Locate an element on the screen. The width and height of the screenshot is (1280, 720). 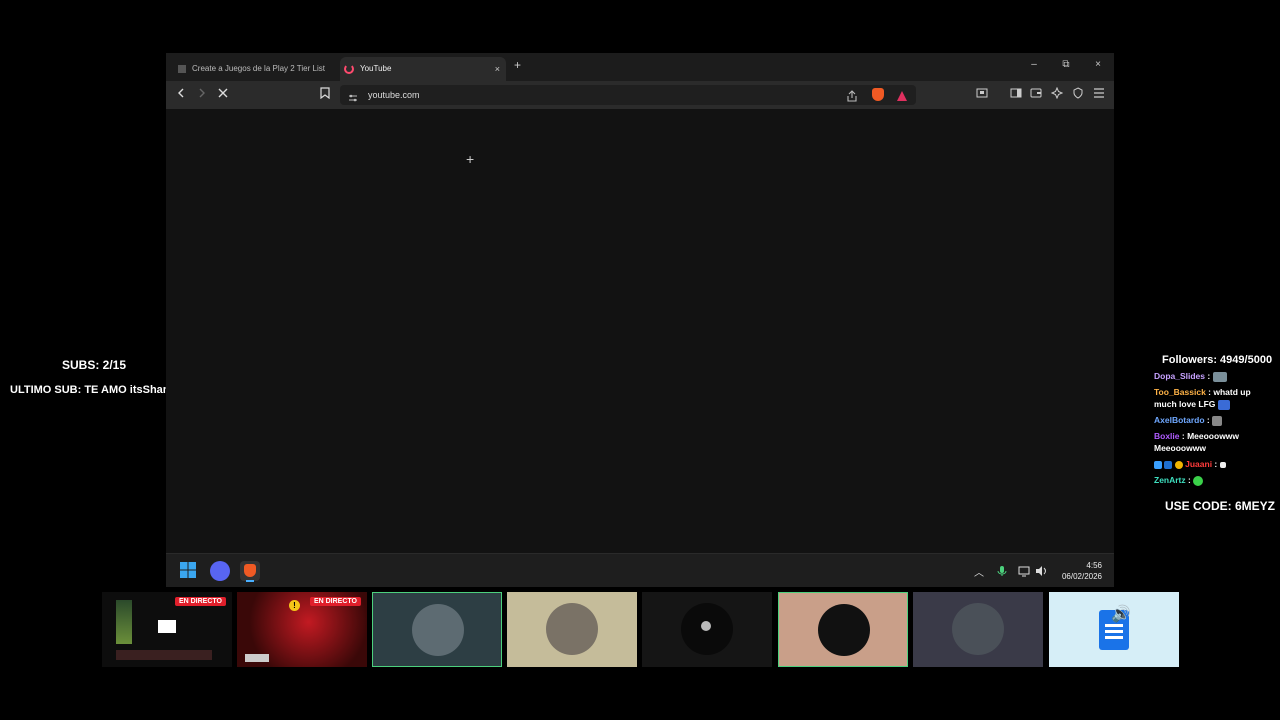
address-bar: youtube.com is located at coordinates (628, 95).